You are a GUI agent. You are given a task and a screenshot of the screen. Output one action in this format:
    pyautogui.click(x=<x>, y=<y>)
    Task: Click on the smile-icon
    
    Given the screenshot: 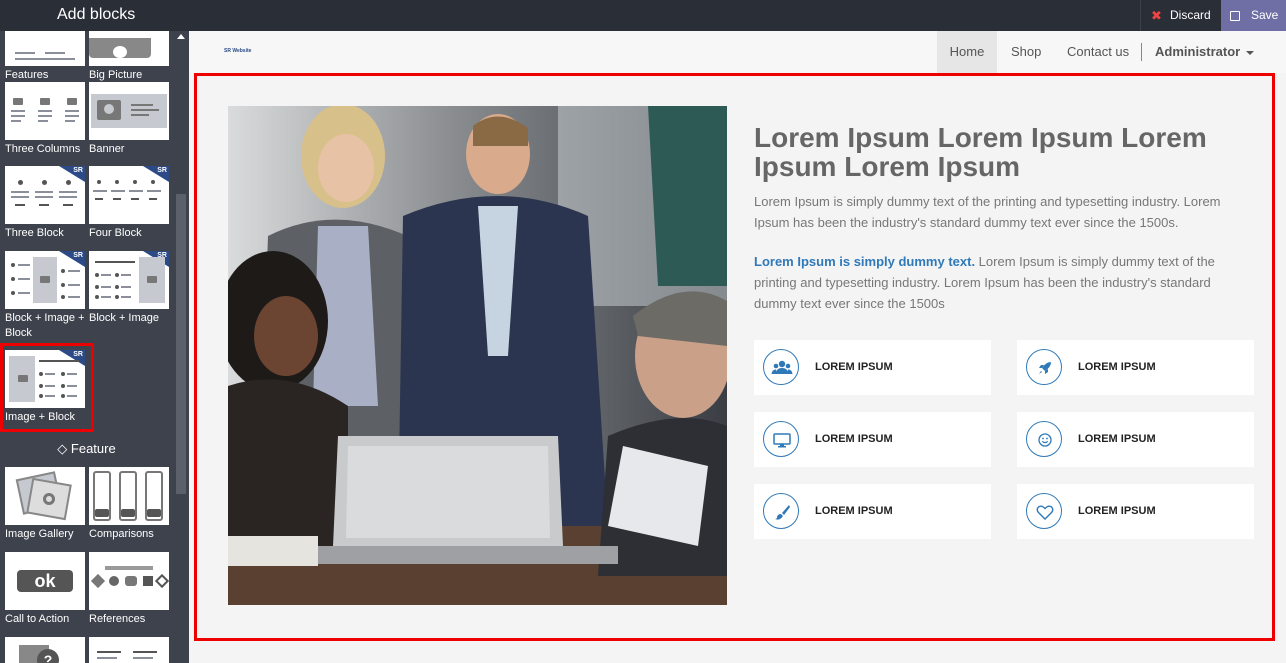 What is the action you would take?
    pyautogui.click(x=1044, y=439)
    